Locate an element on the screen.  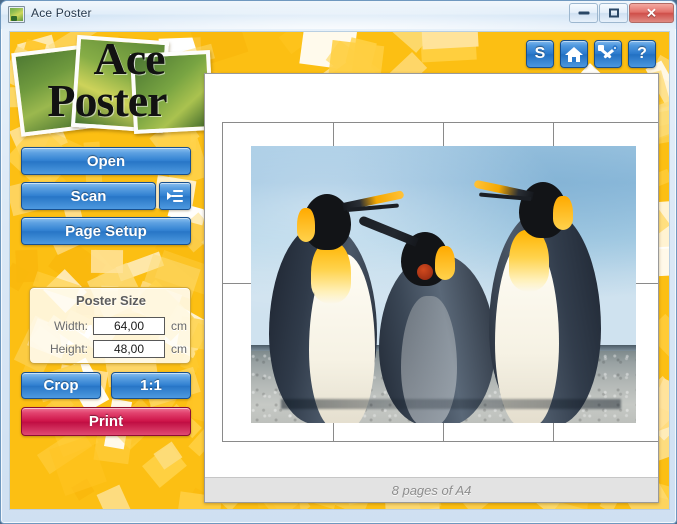
crop-button: Crop is located at coordinates (61, 385).